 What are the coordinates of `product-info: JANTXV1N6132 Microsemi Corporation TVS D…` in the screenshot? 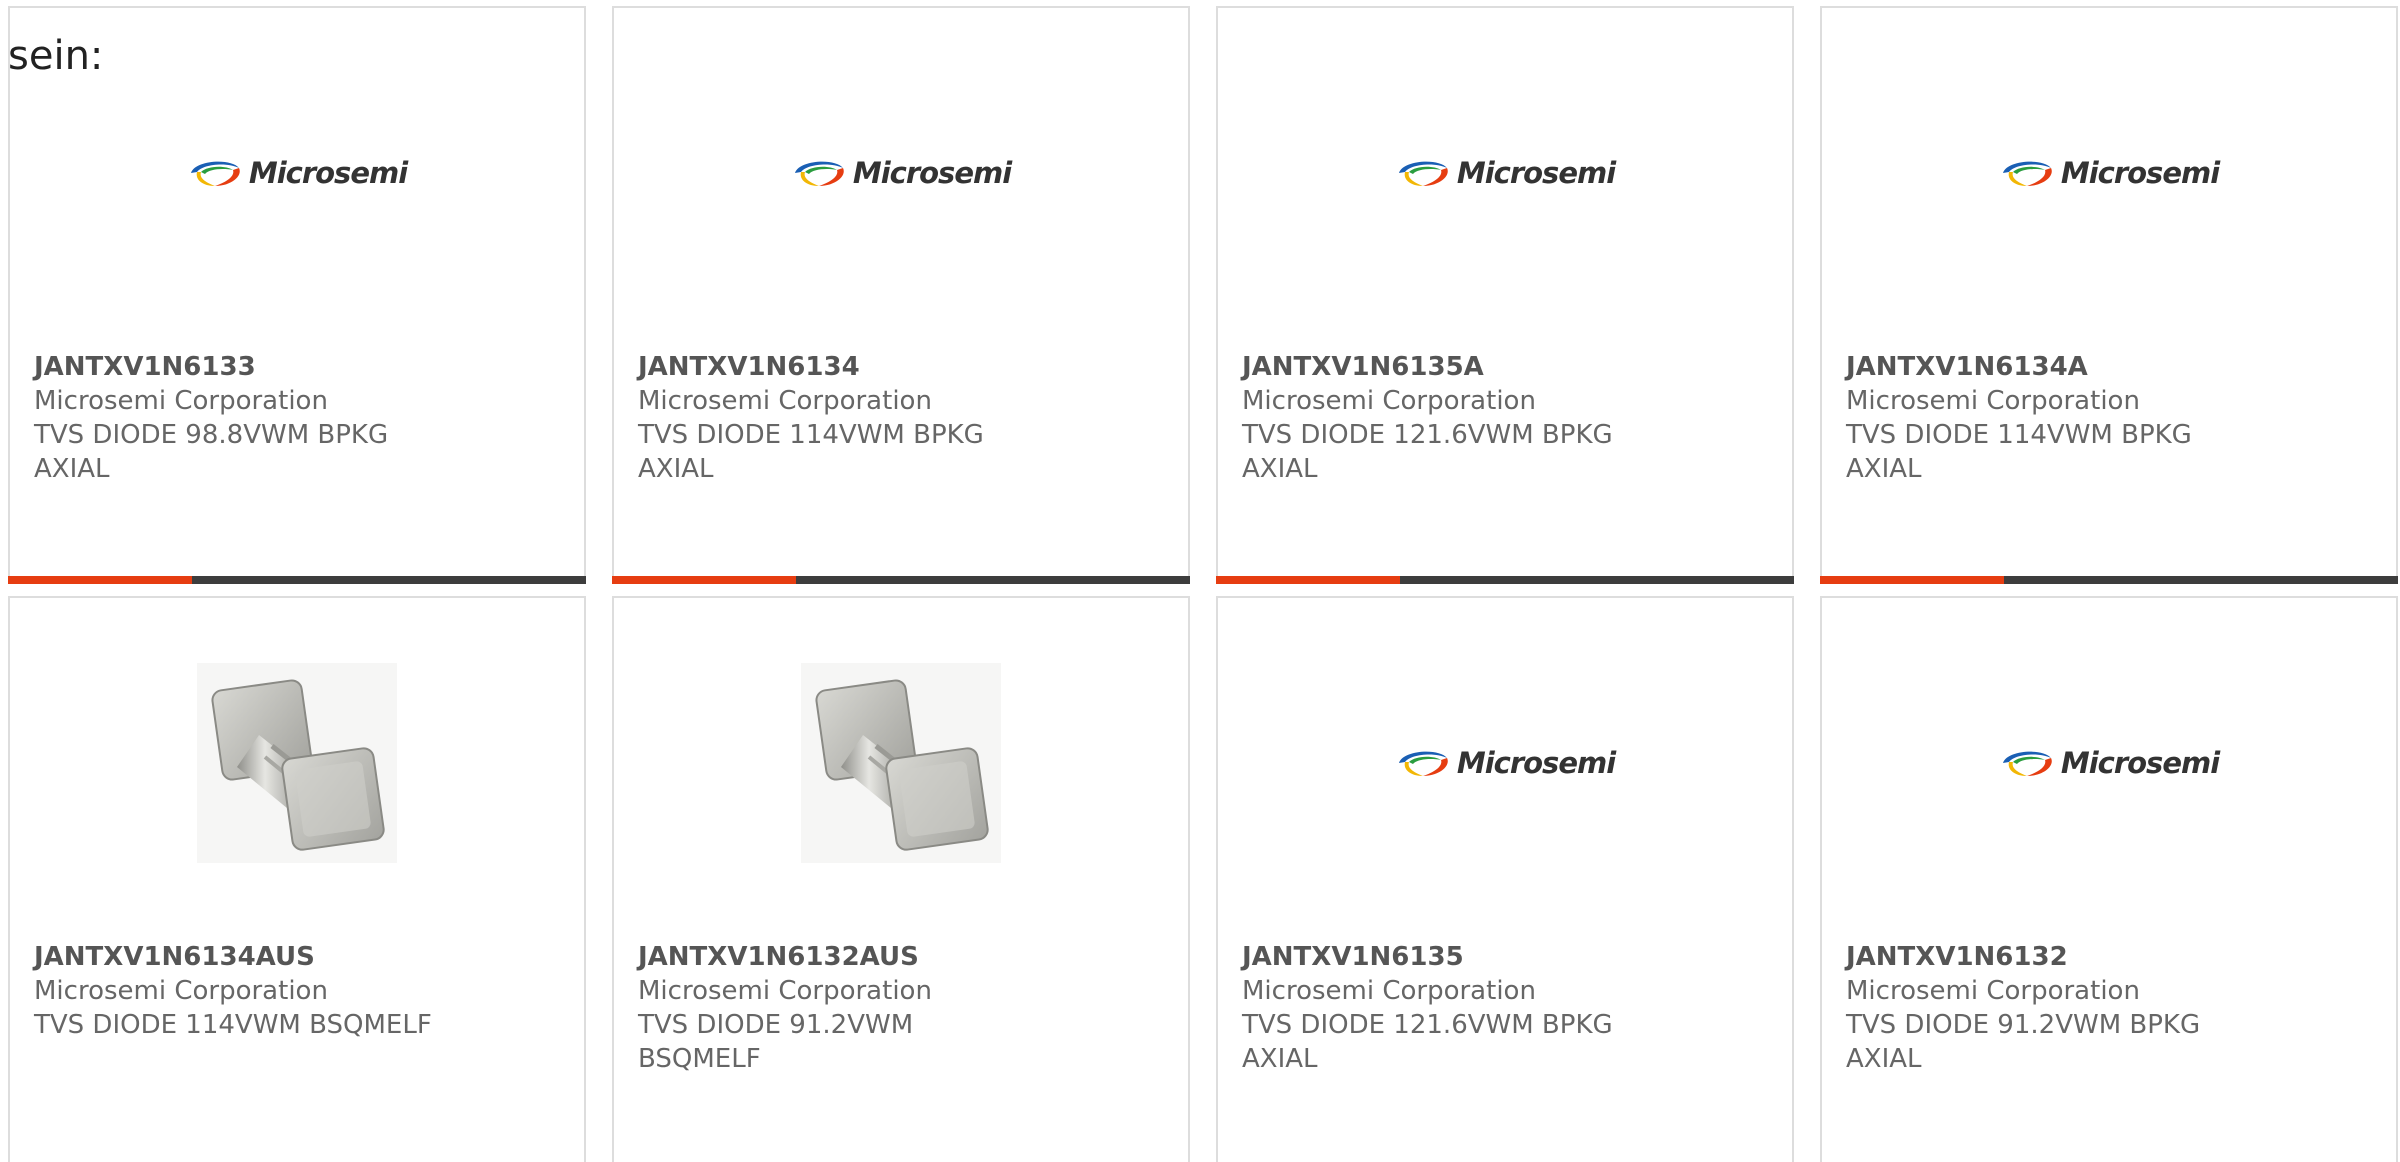 It's located at (2101, 1008).